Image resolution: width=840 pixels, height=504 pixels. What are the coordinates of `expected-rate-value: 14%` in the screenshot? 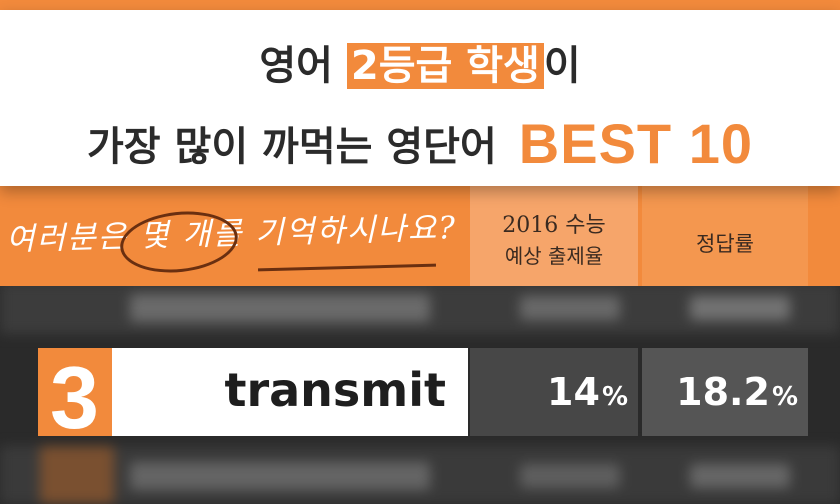 It's located at (587, 394).